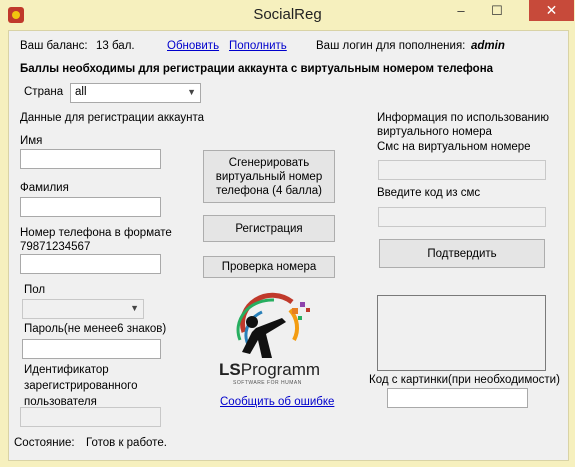 Image resolution: width=575 pixels, height=467 pixels. What do you see at coordinates (44, 188) in the screenshot?
I see `last-name-label: Фамилия` at bounding box center [44, 188].